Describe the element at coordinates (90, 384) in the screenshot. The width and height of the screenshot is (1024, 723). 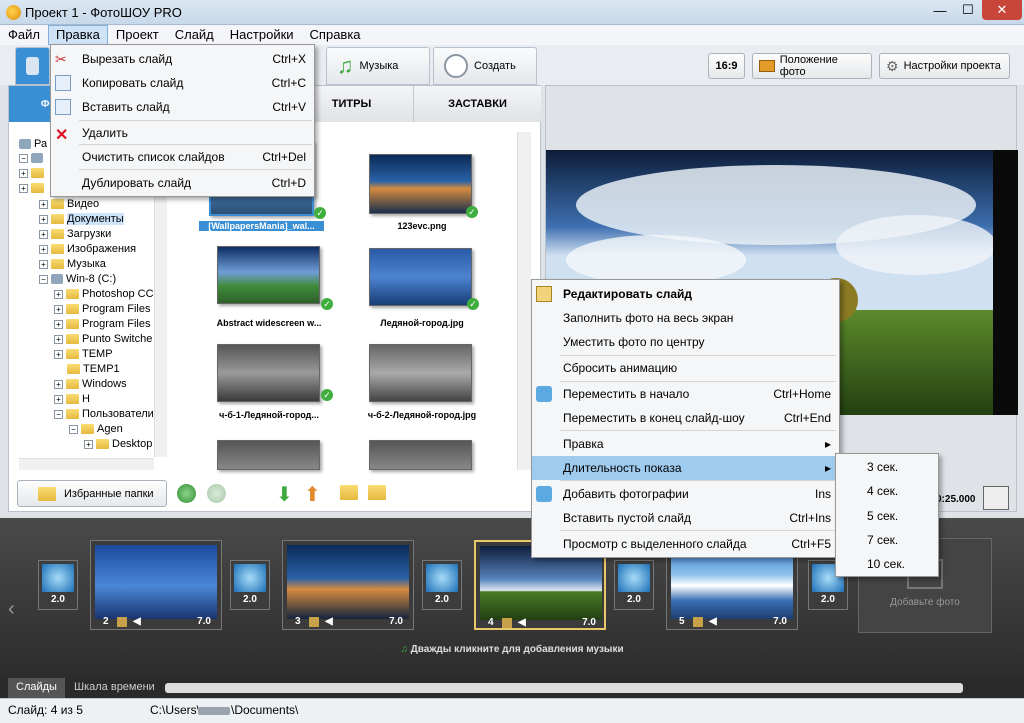
I see `tree-item: + Windows` at that location.